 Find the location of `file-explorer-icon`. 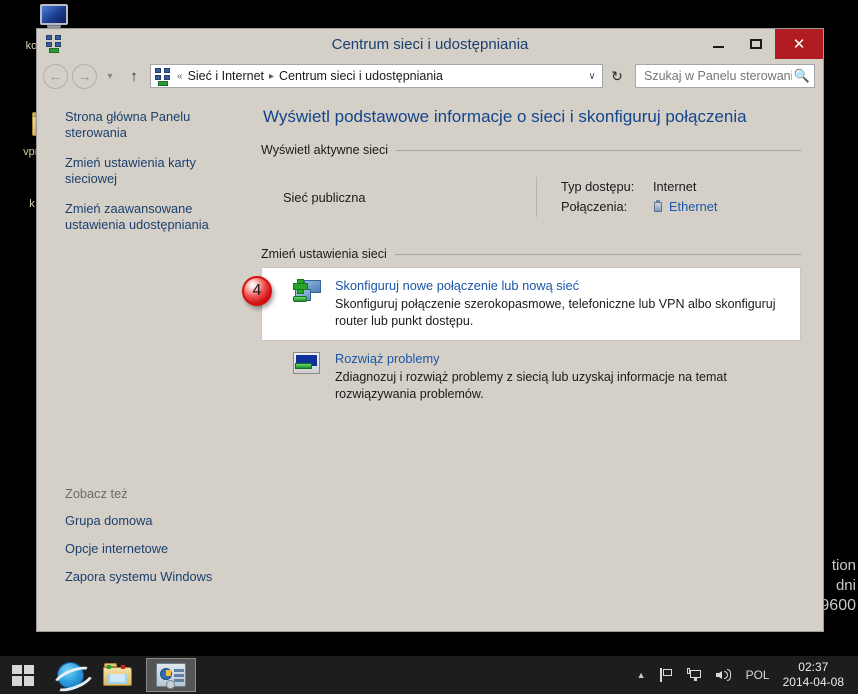

file-explorer-icon is located at coordinates (118, 675).